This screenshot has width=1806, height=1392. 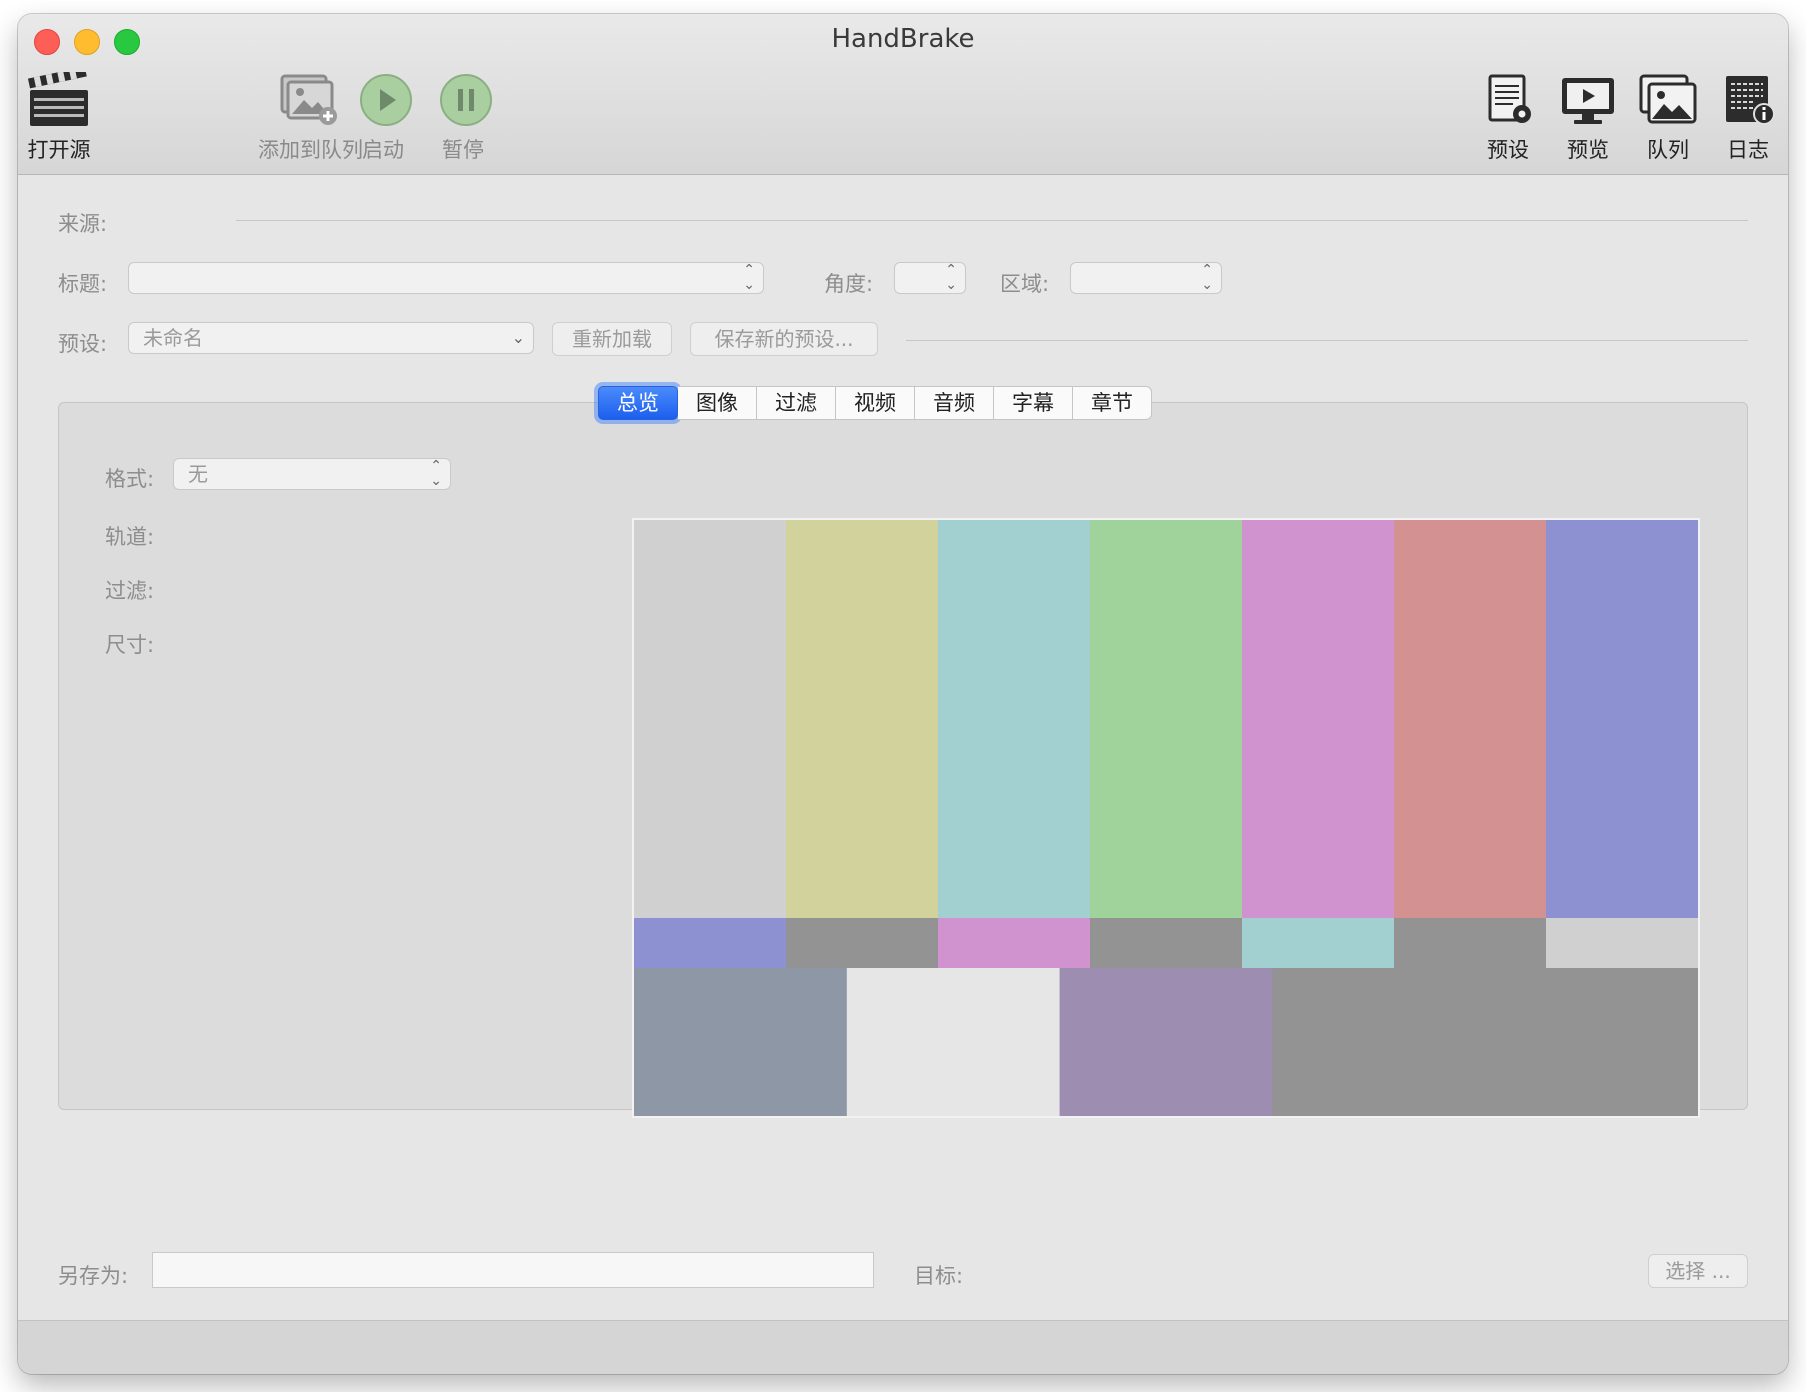 I want to click on tab-summary: 总览, so click(x=638, y=403).